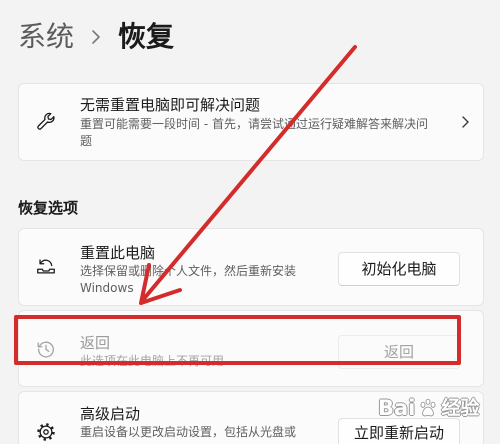 The image size is (500, 444). I want to click on breadcrumb: 系统 恢复, so click(96, 37).